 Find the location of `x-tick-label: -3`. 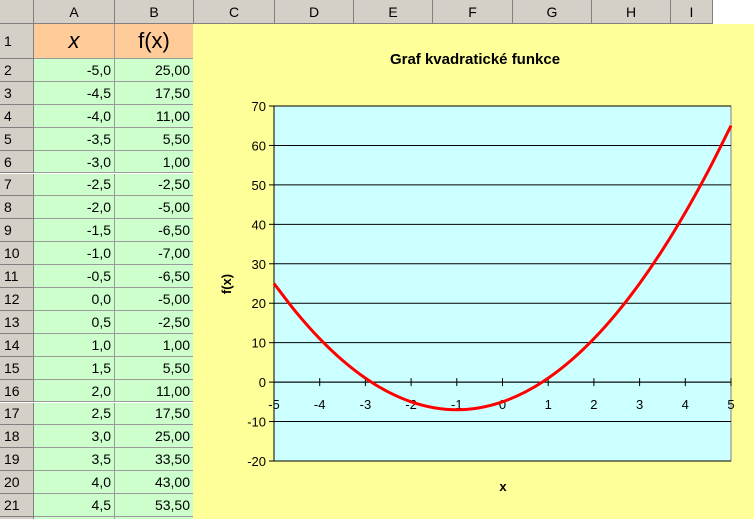

x-tick-label: -3 is located at coordinates (366, 404).